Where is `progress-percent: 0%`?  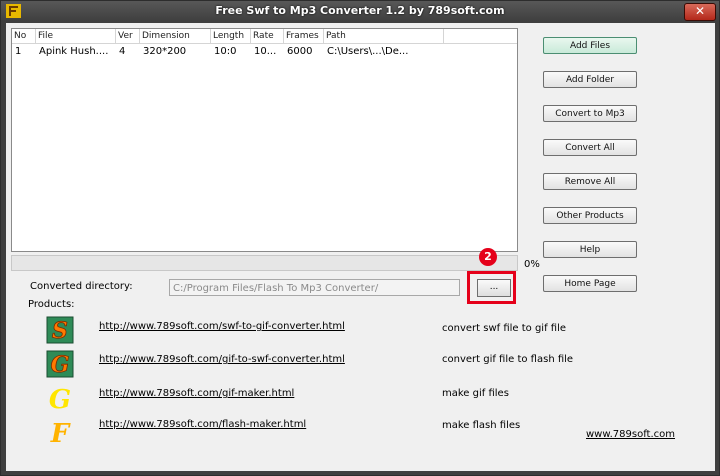
progress-percent: 0% is located at coordinates (532, 264).